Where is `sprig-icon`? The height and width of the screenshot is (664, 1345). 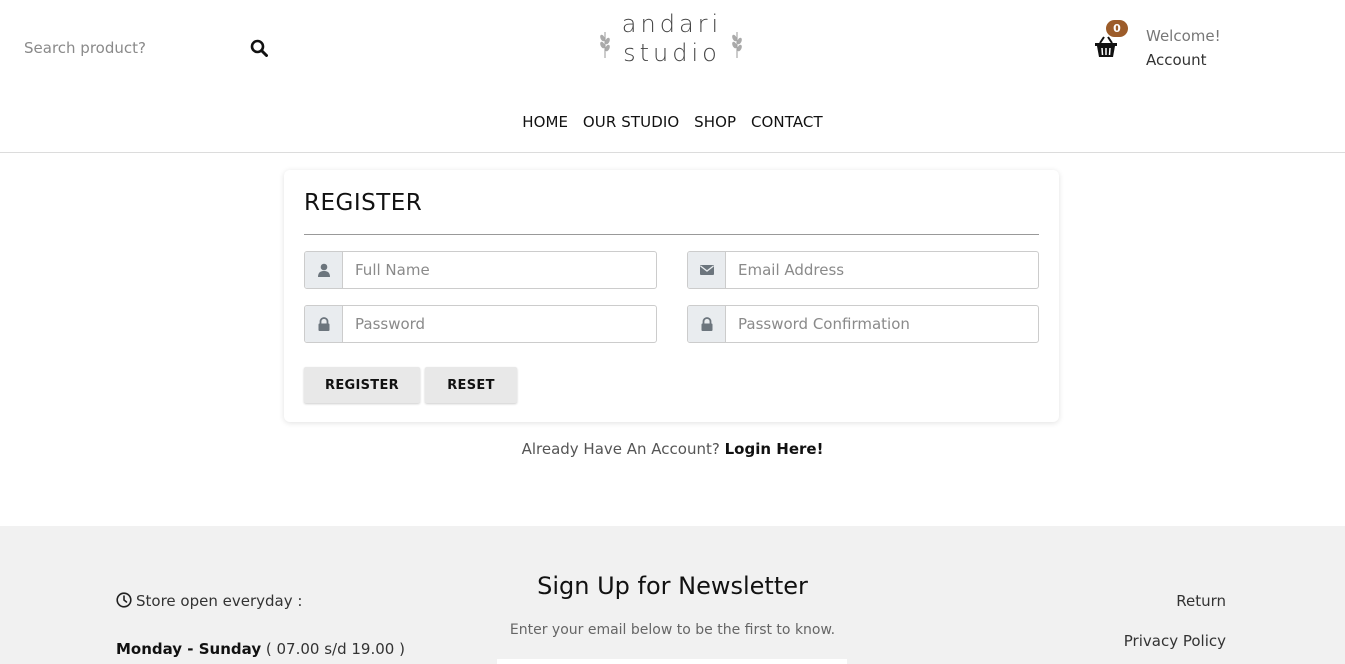
sprig-icon is located at coordinates (737, 45).